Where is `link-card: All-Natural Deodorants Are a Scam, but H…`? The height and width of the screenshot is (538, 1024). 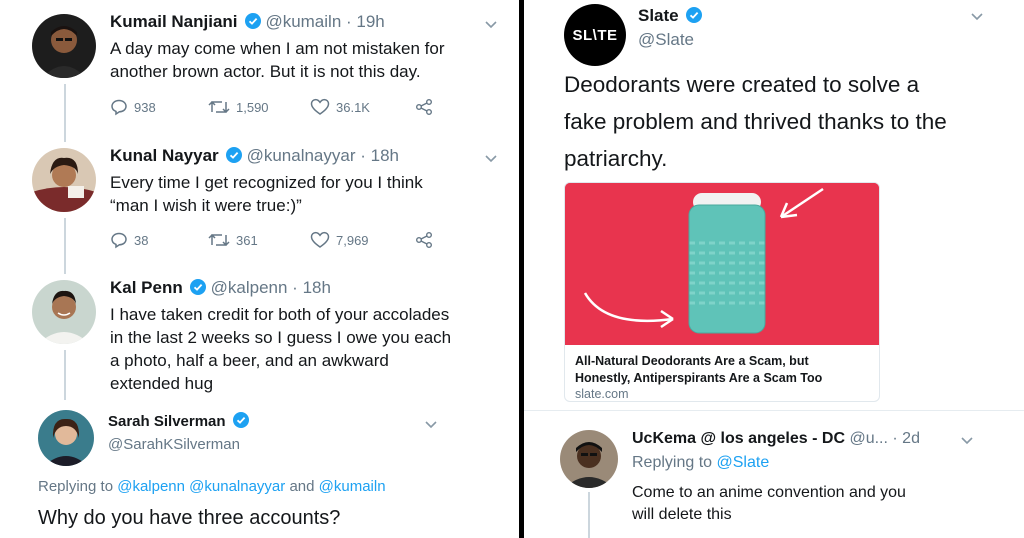
link-card: All-Natural Deodorants Are a Scam, but H… is located at coordinates (722, 292).